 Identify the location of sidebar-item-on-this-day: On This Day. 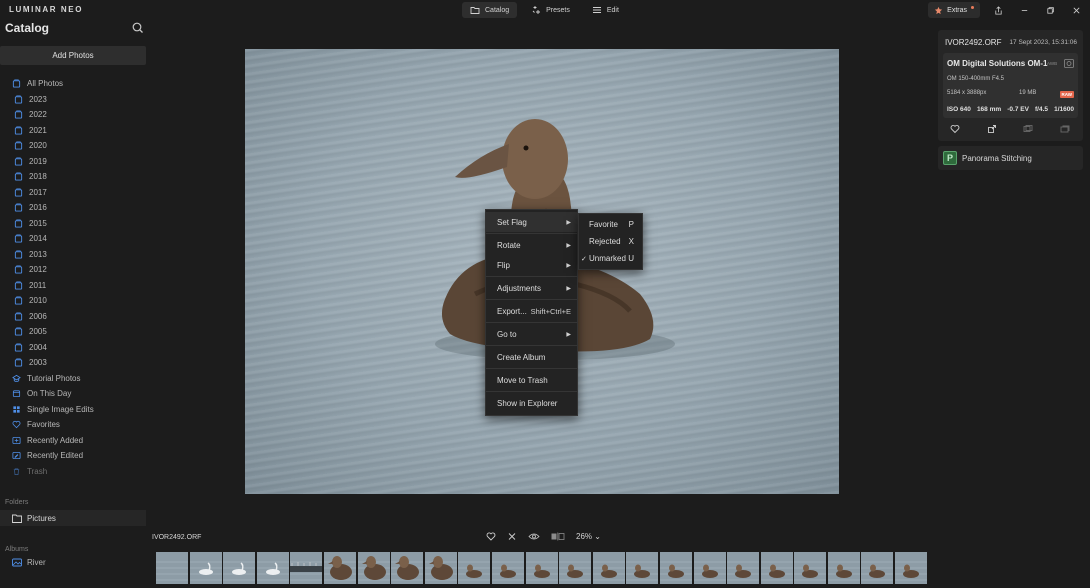
(53, 394).